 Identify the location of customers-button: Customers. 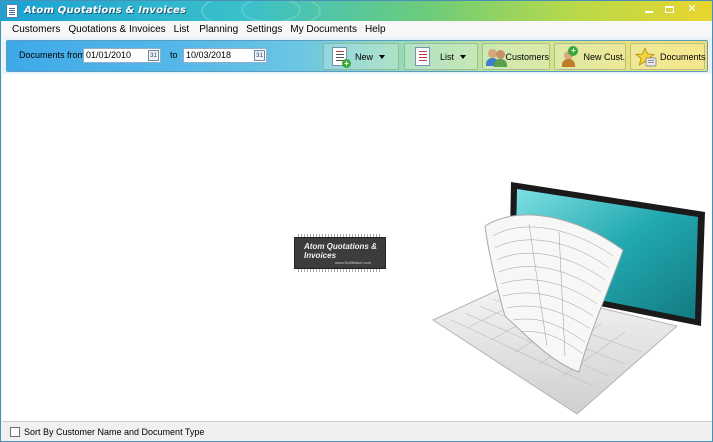
(516, 56).